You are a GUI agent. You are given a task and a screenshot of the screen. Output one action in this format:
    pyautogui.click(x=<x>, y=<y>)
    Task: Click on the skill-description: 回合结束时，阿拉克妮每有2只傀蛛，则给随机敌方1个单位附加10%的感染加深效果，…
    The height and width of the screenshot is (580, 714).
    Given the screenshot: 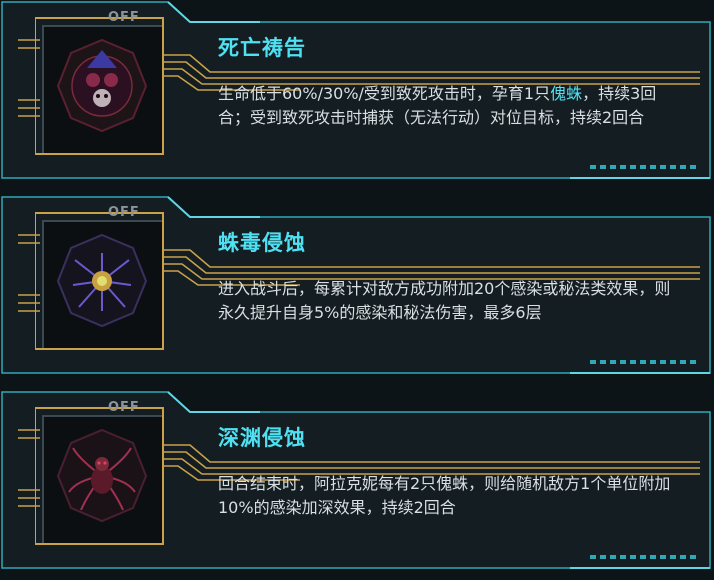 What is the action you would take?
    pyautogui.click(x=444, y=495)
    